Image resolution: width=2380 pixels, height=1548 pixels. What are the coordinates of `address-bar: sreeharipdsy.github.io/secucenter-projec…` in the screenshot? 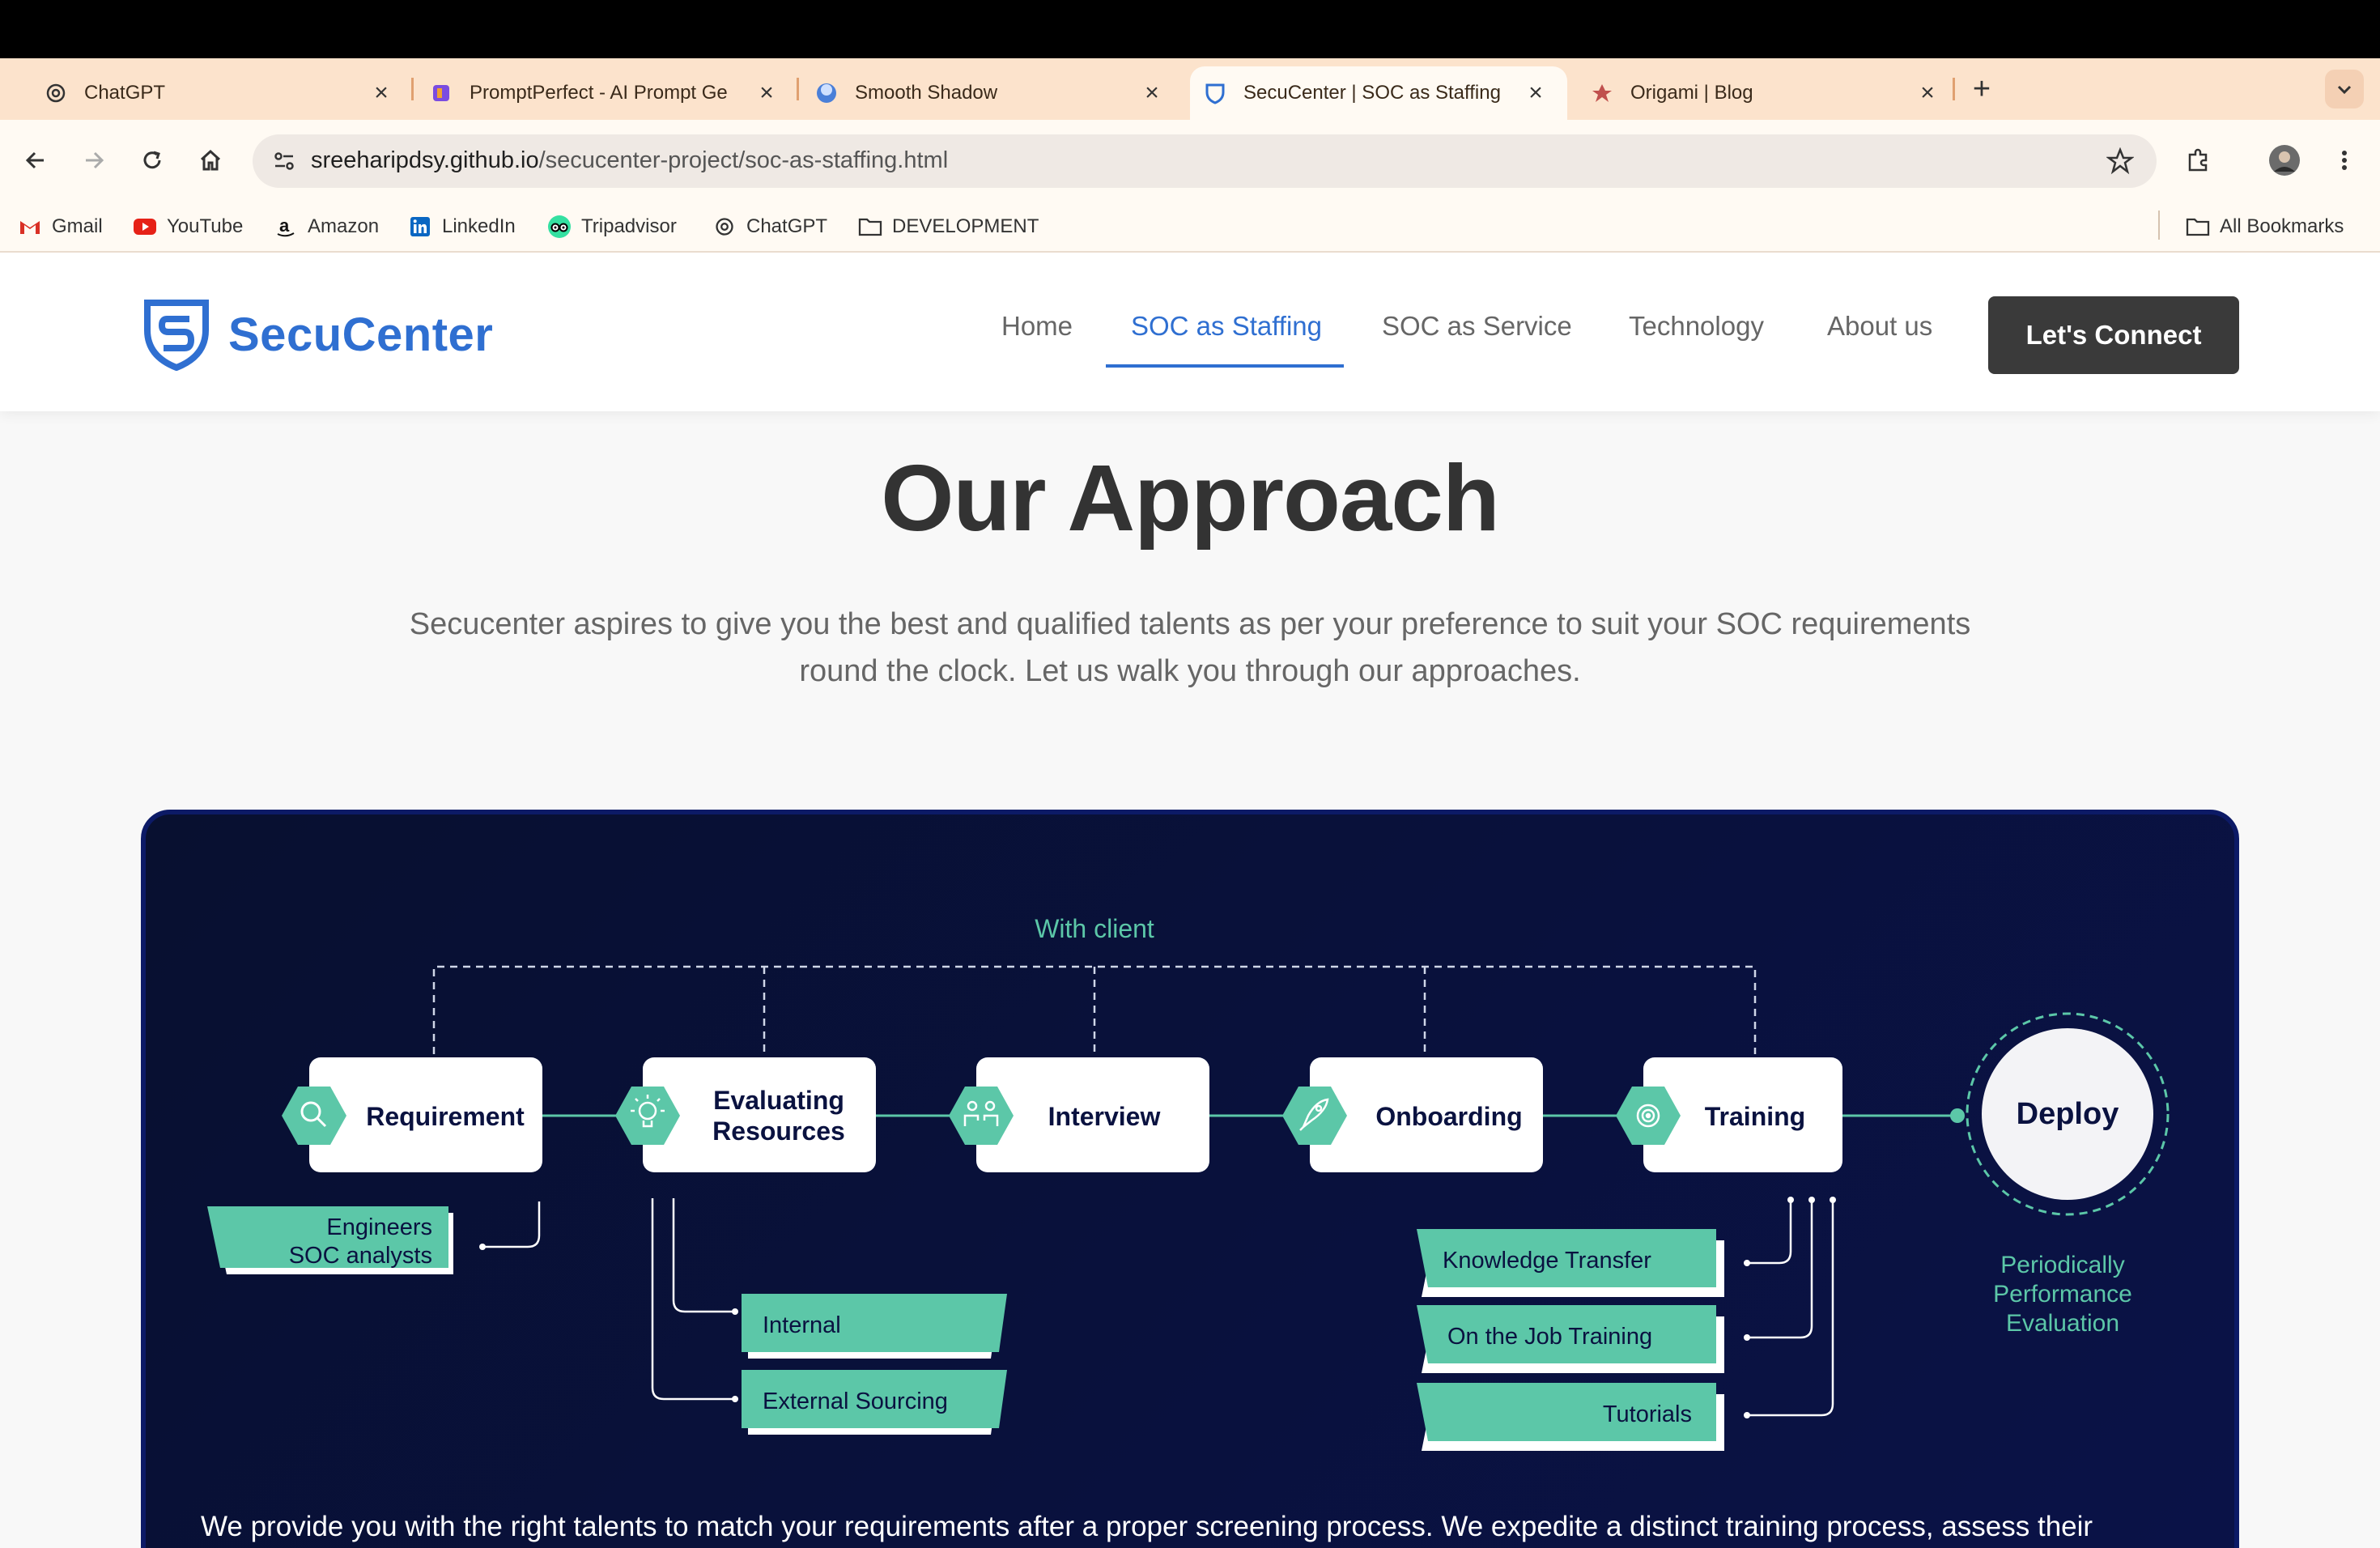 It's located at (1205, 161).